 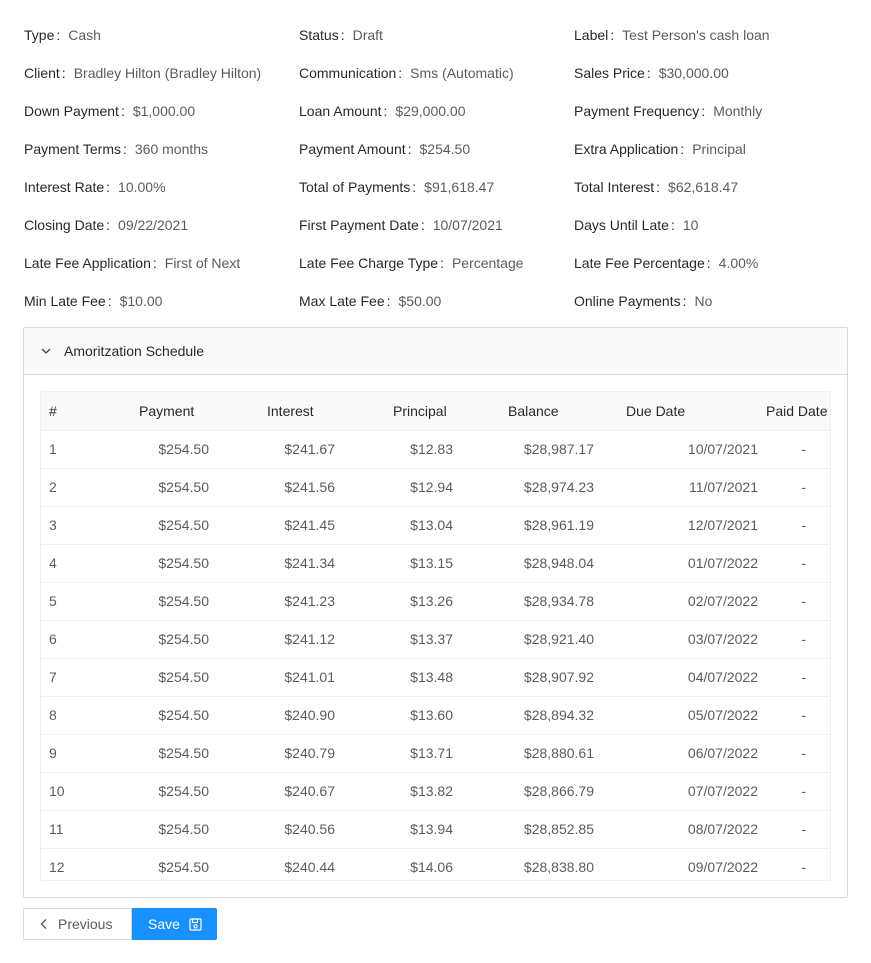 I want to click on chevron-left-icon, so click(x=44, y=924).